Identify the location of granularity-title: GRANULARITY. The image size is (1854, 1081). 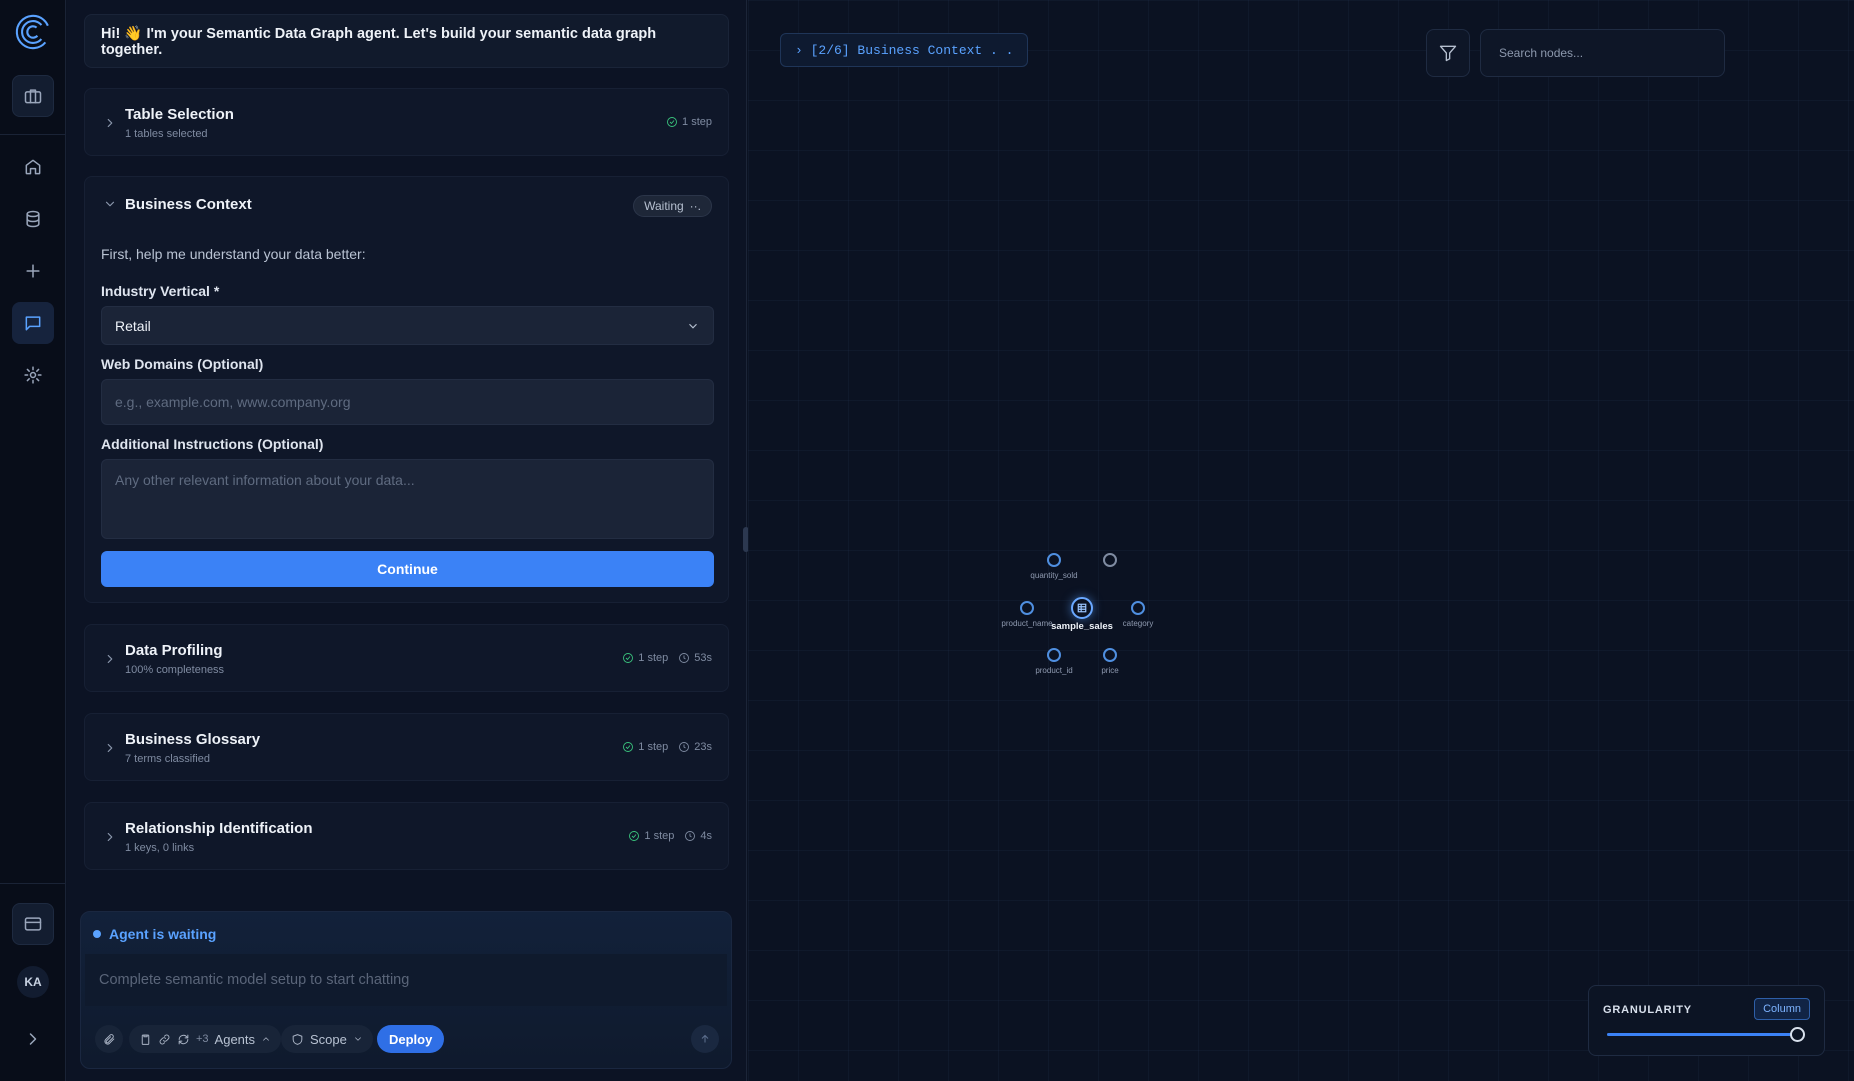
(1647, 1010).